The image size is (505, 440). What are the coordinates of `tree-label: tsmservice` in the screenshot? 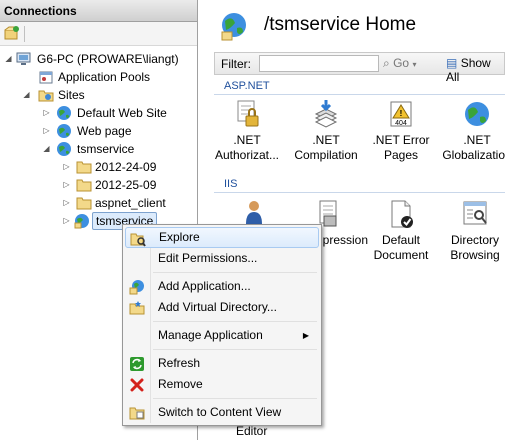 It's located at (106, 149).